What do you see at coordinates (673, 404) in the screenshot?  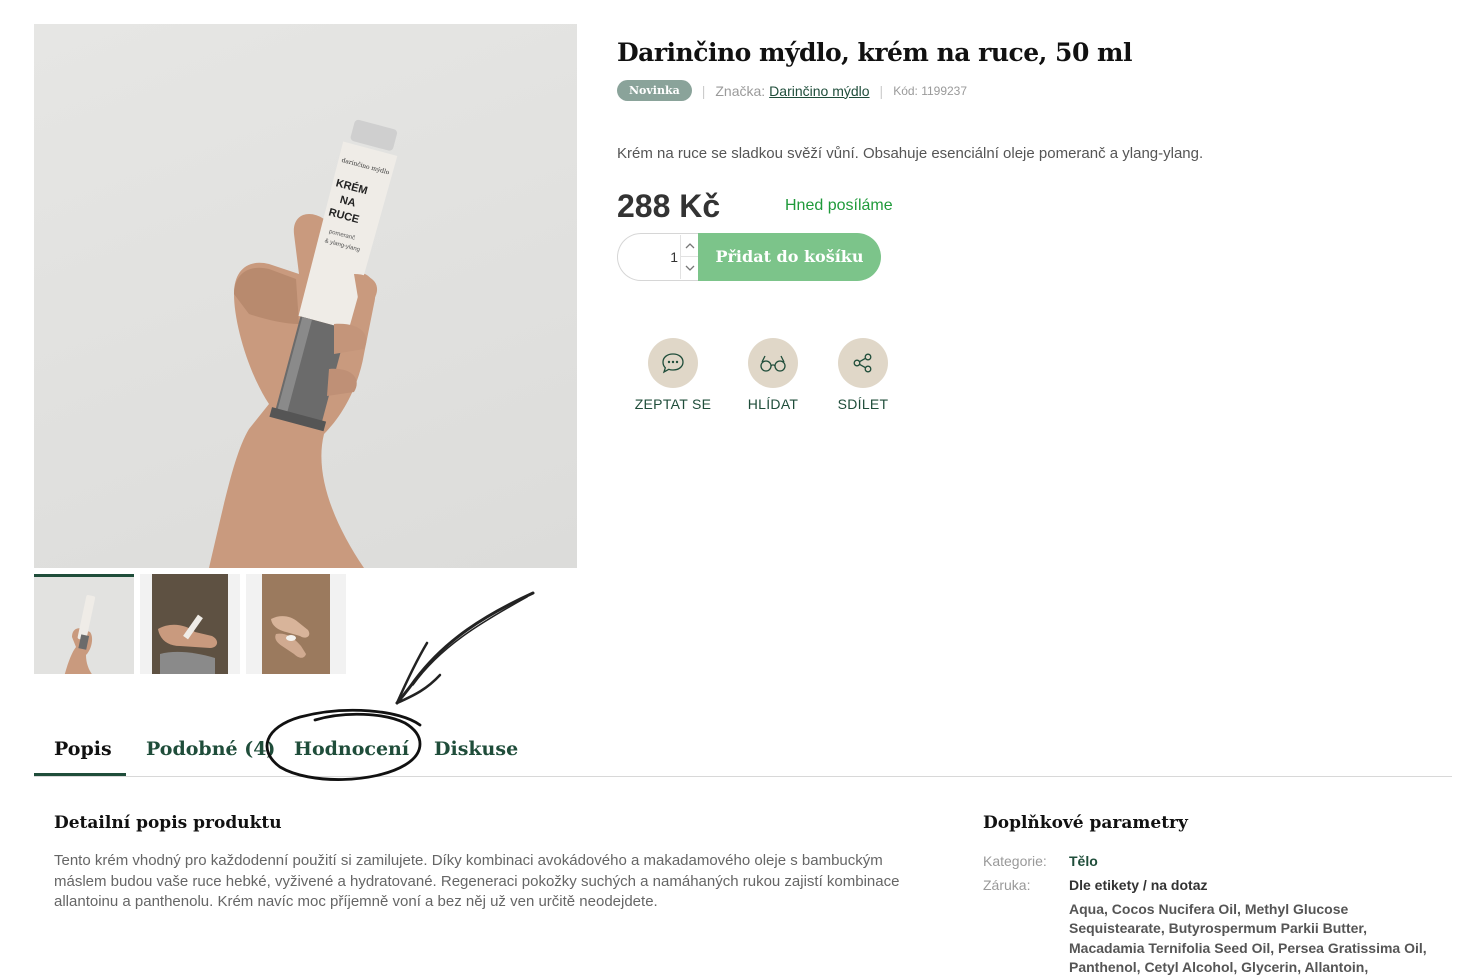 I see `ask-question-label: ZEPTAT SE` at bounding box center [673, 404].